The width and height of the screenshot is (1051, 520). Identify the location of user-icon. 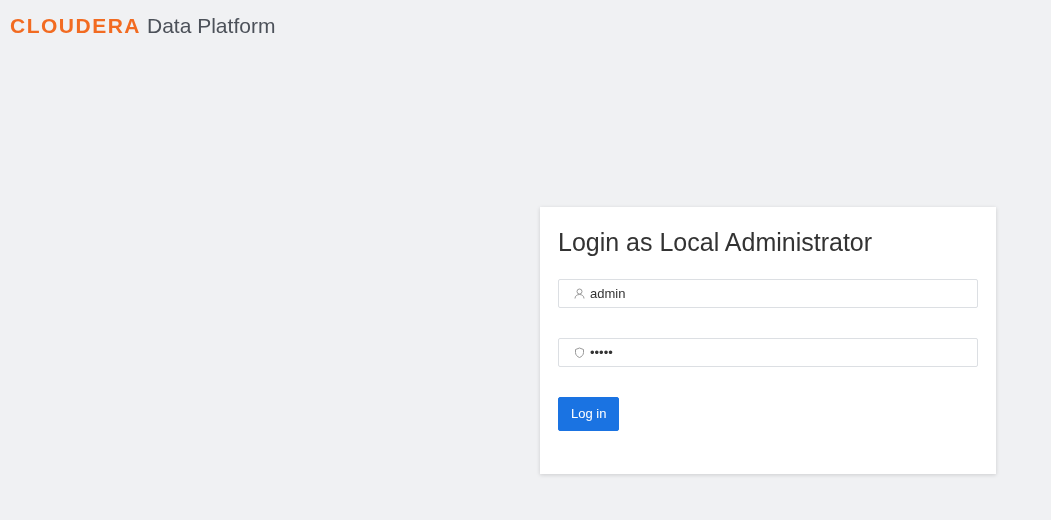
(579, 293).